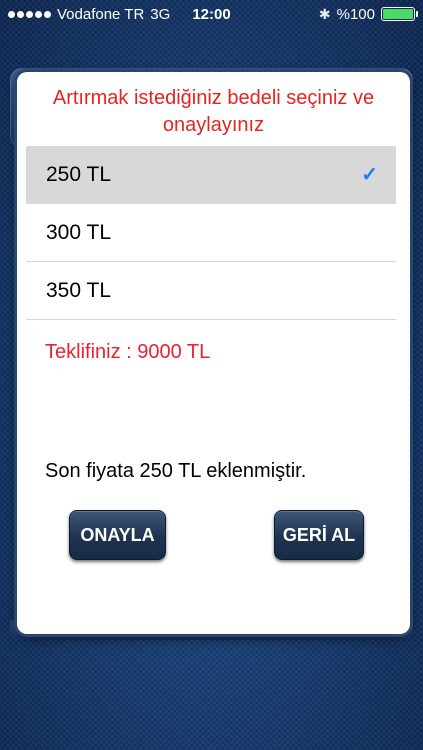 This screenshot has height=750, width=423. I want to click on option-350: 350 TL, so click(211, 291).